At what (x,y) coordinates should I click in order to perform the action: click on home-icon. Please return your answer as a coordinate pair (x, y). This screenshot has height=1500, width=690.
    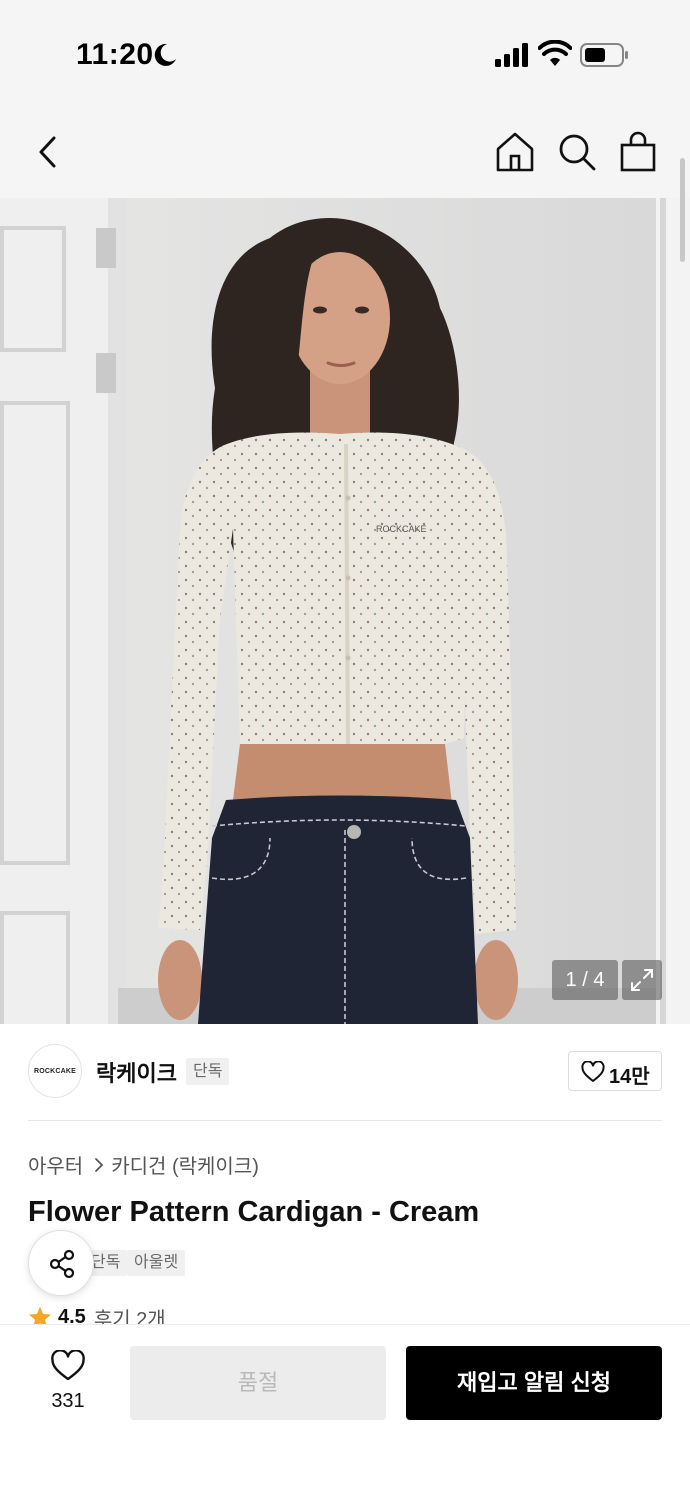
    Looking at the image, I should click on (515, 152).